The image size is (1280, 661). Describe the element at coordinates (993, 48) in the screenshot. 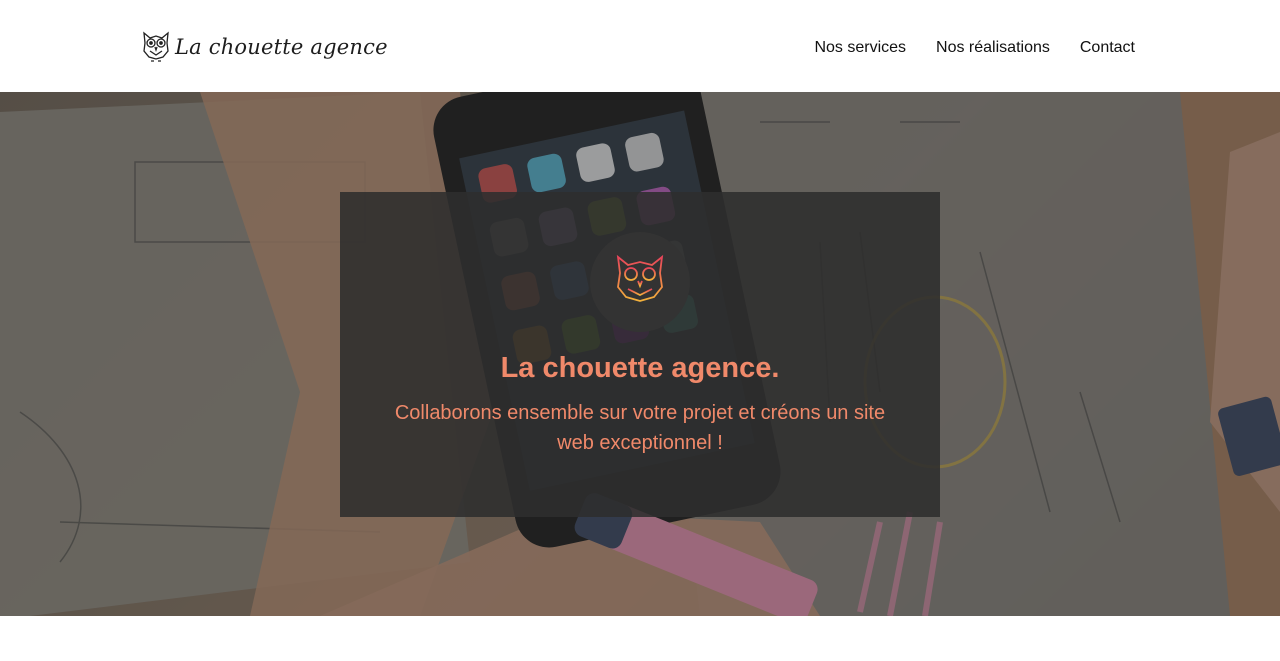

I see `nav-item-realisations: Nos réalisations` at that location.